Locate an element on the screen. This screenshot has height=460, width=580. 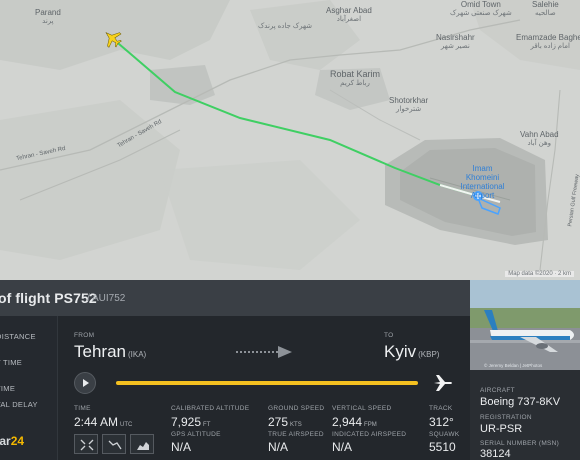
destination-city: Kyiv (KBP) is located at coordinates (412, 351).